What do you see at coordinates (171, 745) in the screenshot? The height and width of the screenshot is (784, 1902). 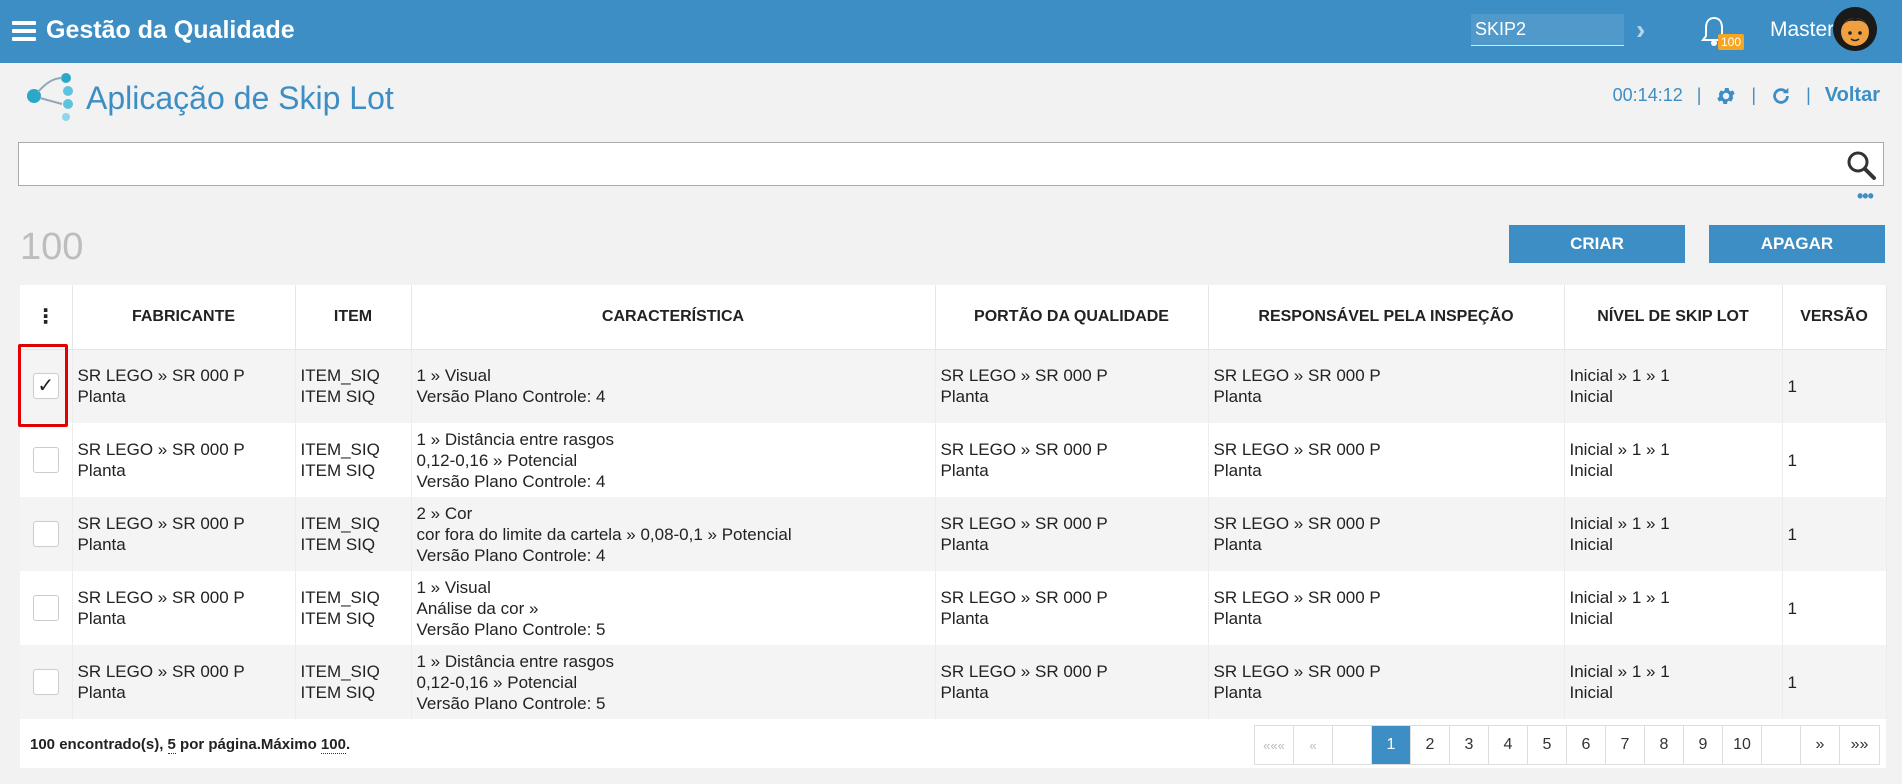 I see `per-page-selector: 5` at bounding box center [171, 745].